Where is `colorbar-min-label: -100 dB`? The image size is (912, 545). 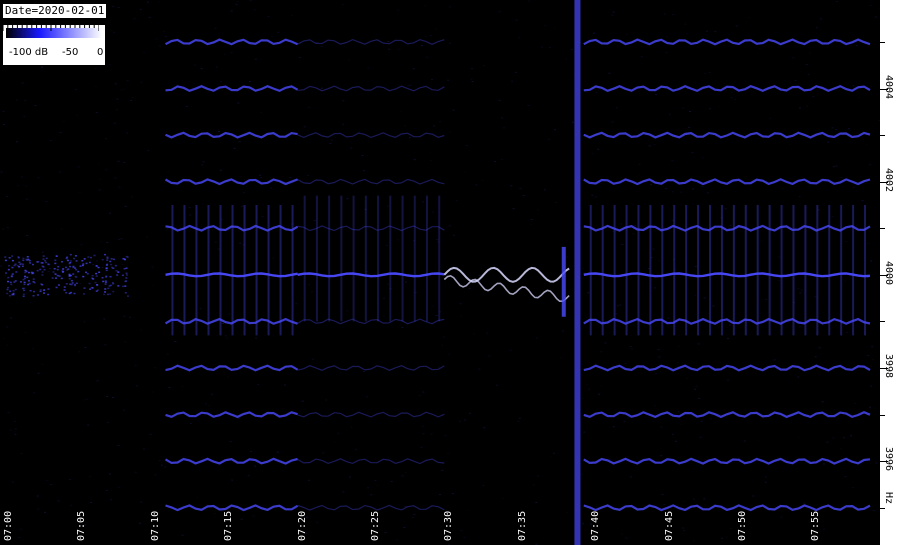
colorbar-min-label: -100 dB is located at coordinates (29, 52).